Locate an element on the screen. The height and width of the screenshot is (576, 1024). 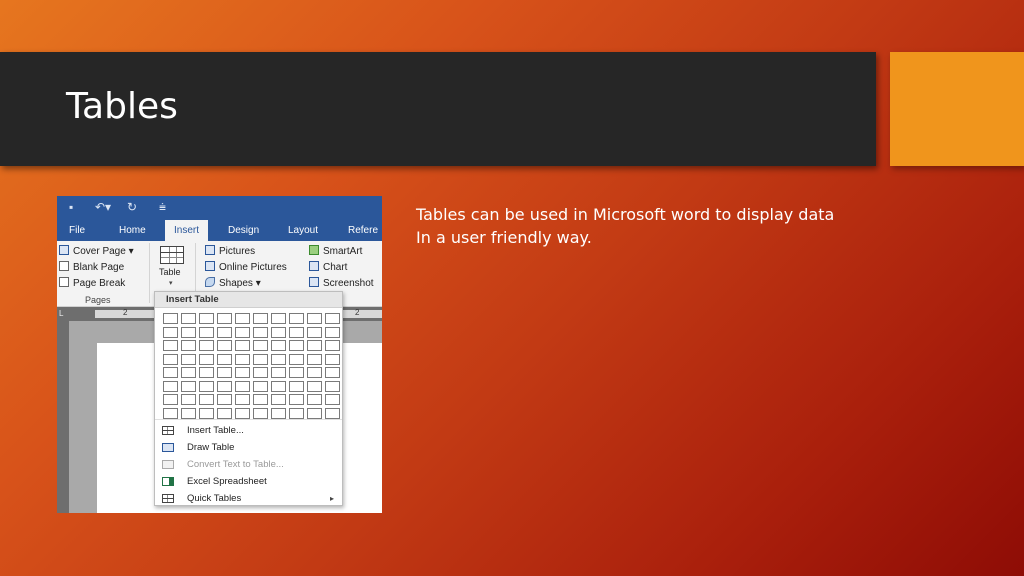
save-icon: ▪ is located at coordinates (71, 207).